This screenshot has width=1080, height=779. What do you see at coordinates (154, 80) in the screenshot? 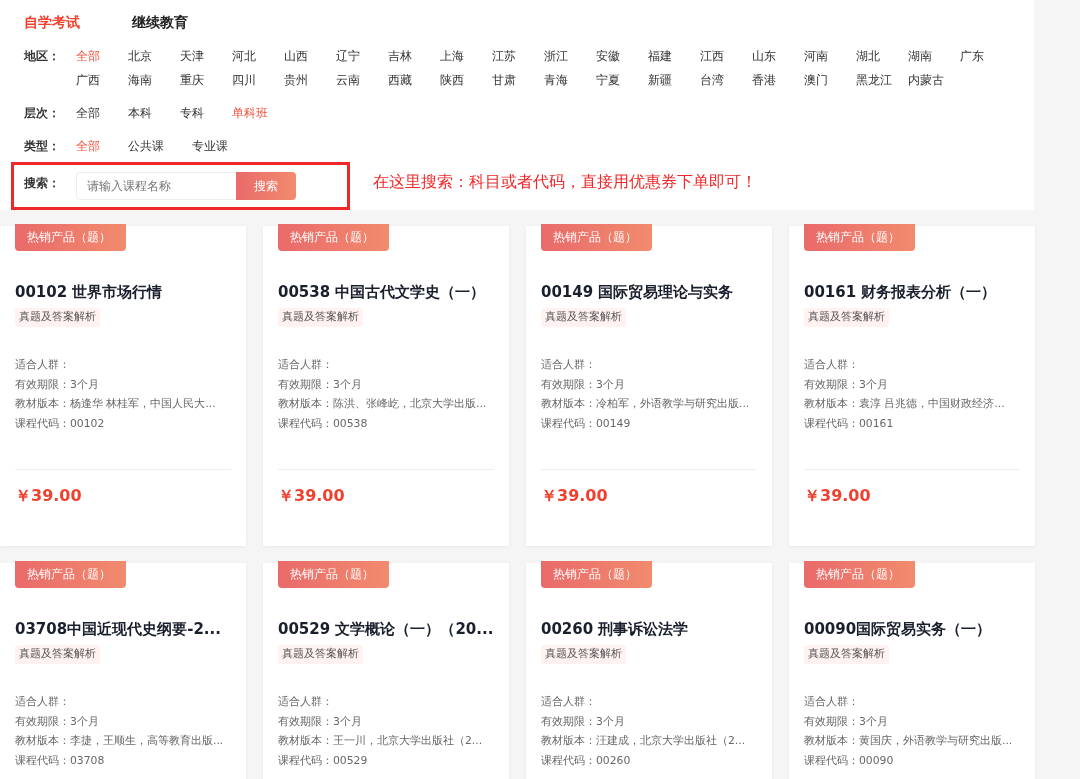
I see `filter-option: 海南` at bounding box center [154, 80].